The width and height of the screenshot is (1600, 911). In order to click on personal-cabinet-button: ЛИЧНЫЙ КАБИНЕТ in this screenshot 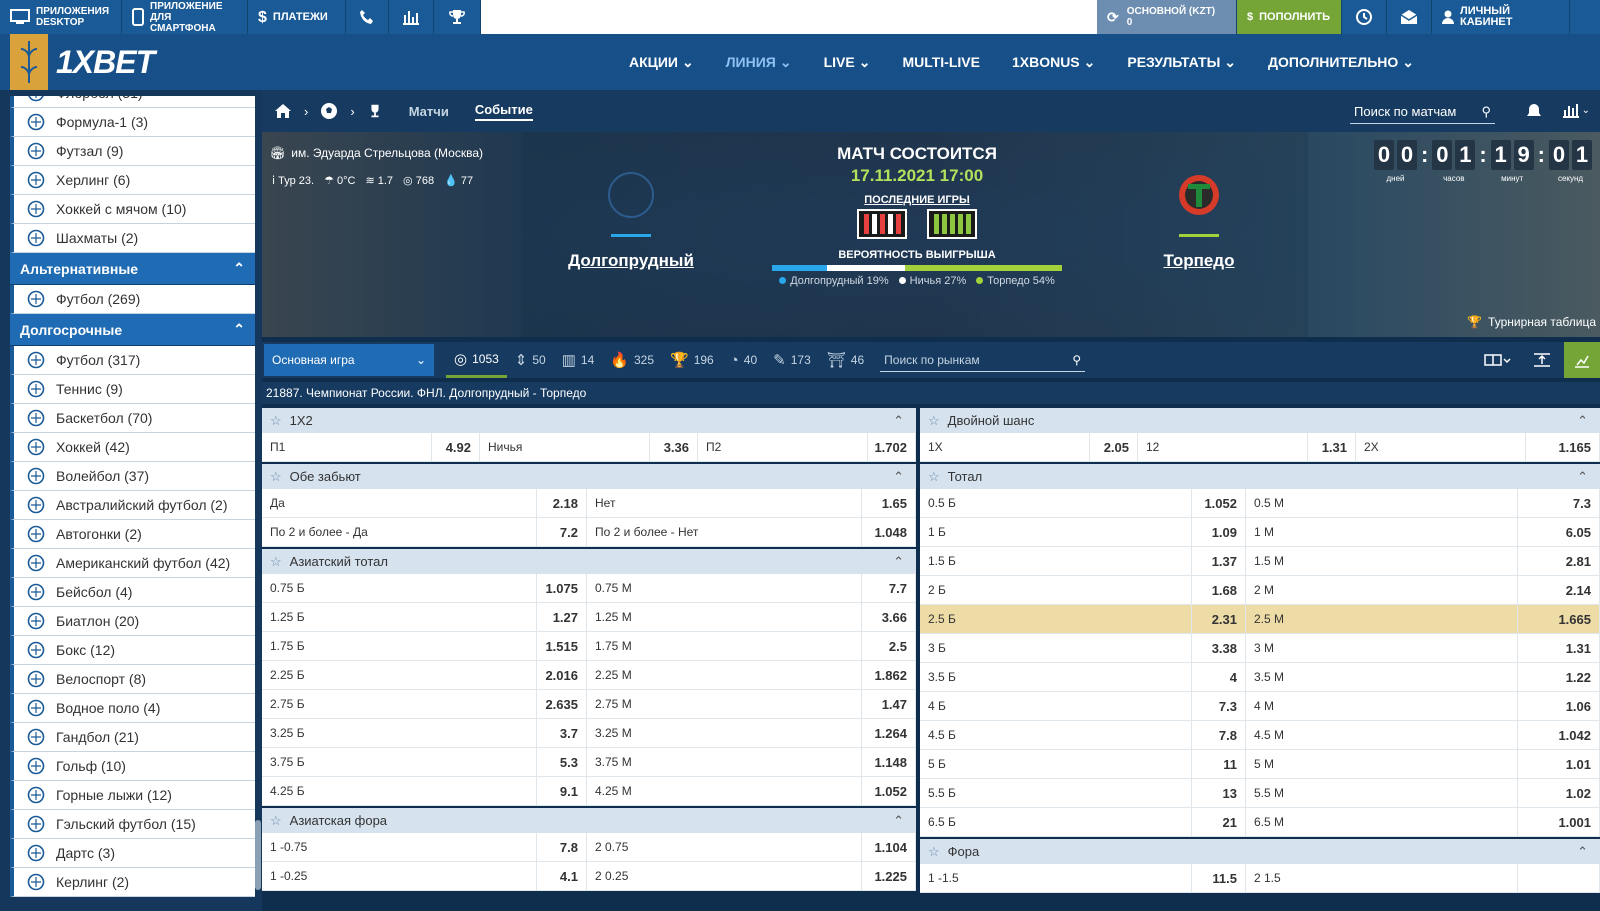, I will do `click(1501, 17)`.